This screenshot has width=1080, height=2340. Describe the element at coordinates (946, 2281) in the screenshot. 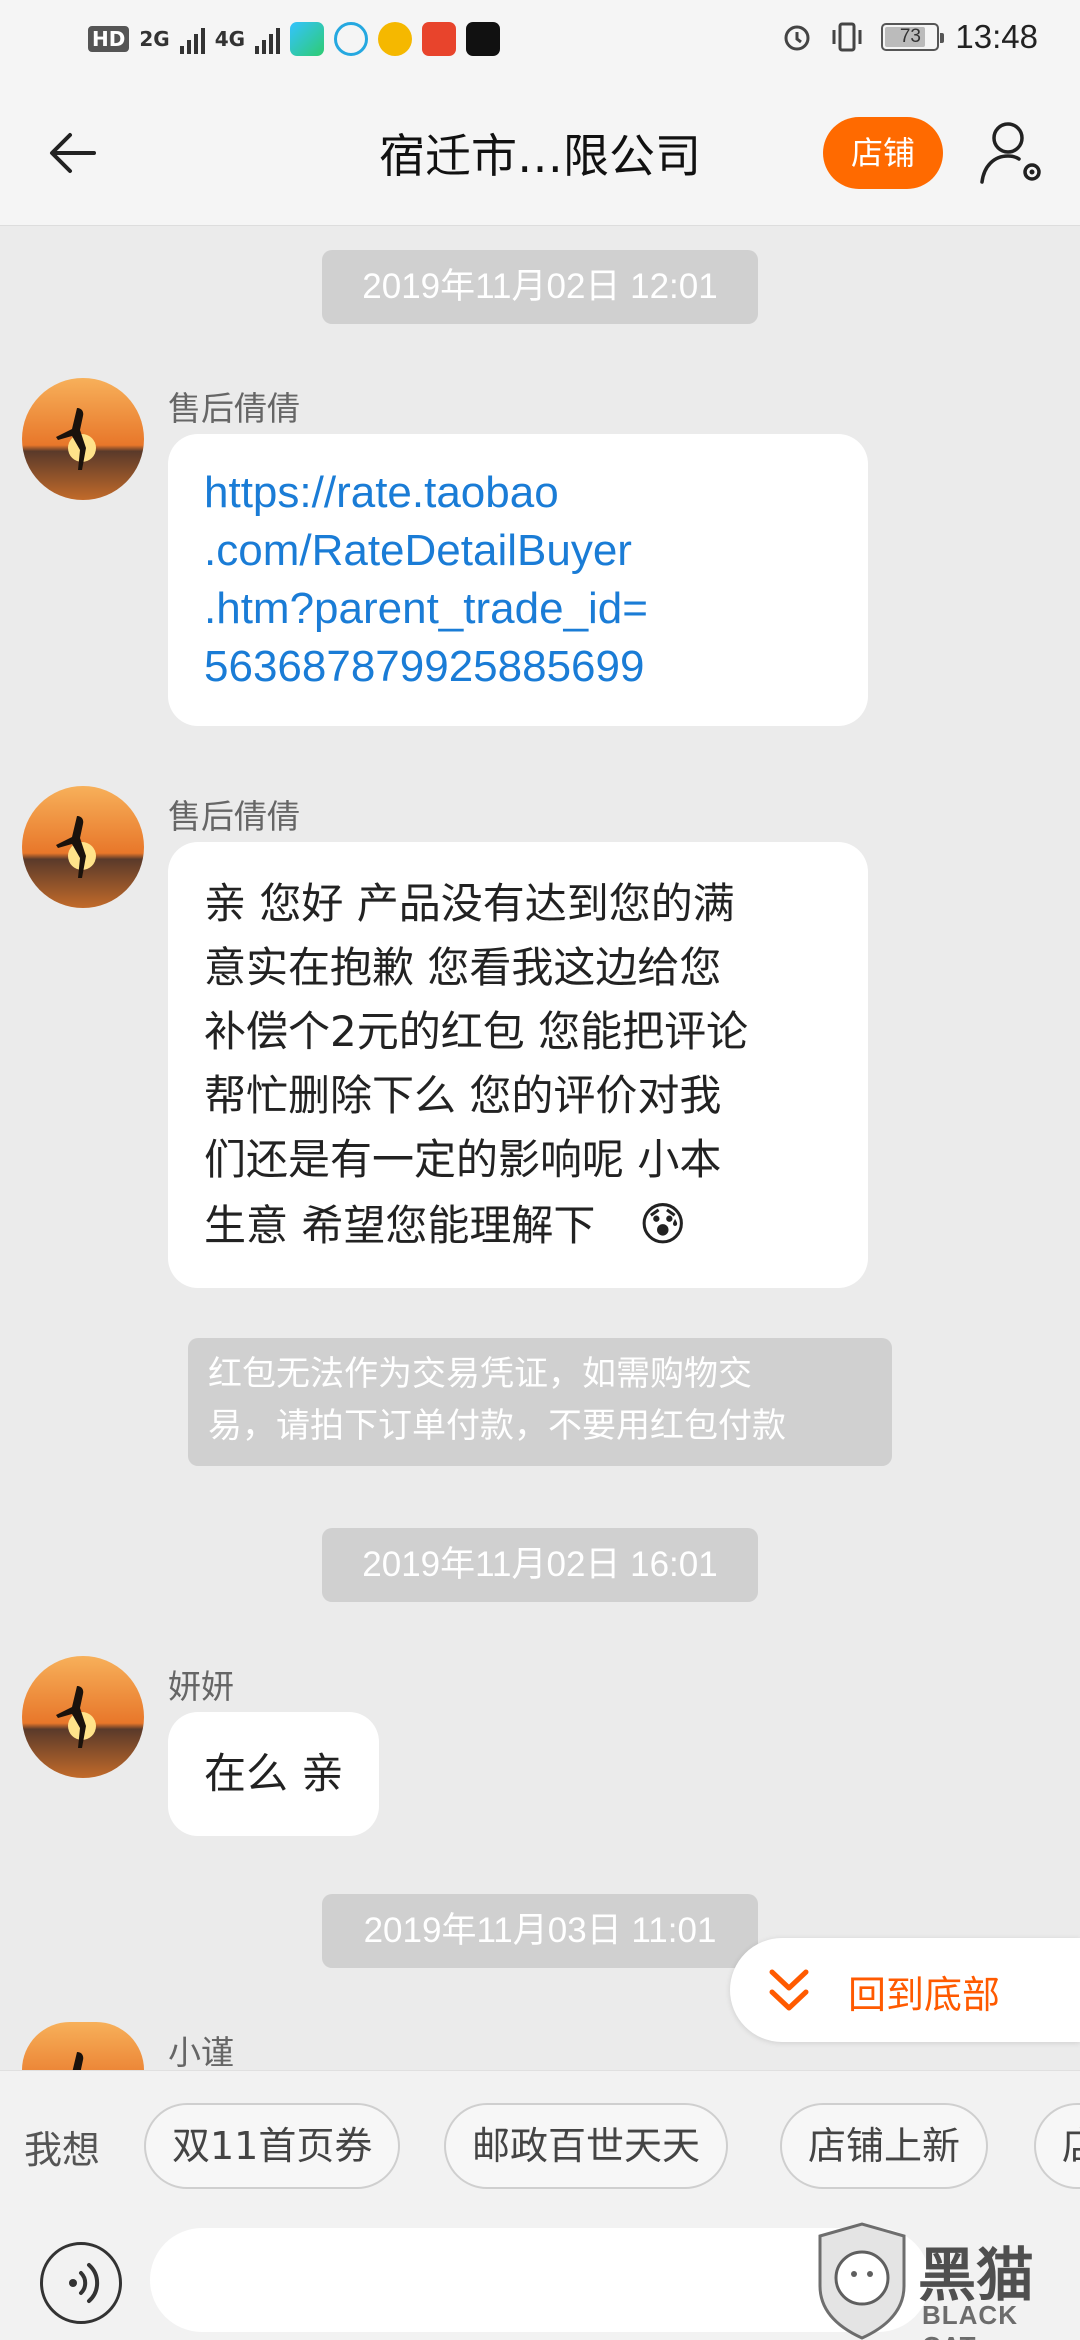

I see `watermark: 黑猫 BLACK CAT` at that location.